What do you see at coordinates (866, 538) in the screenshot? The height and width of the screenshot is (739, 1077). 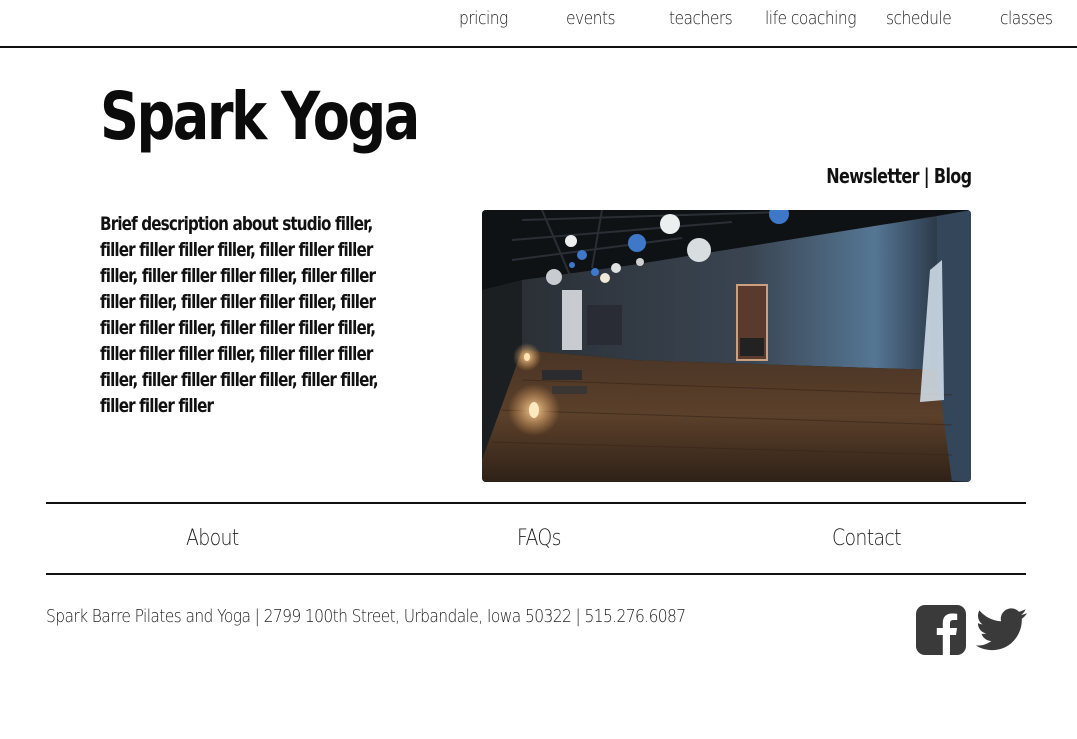 I see `footer-contact-link: Contact` at bounding box center [866, 538].